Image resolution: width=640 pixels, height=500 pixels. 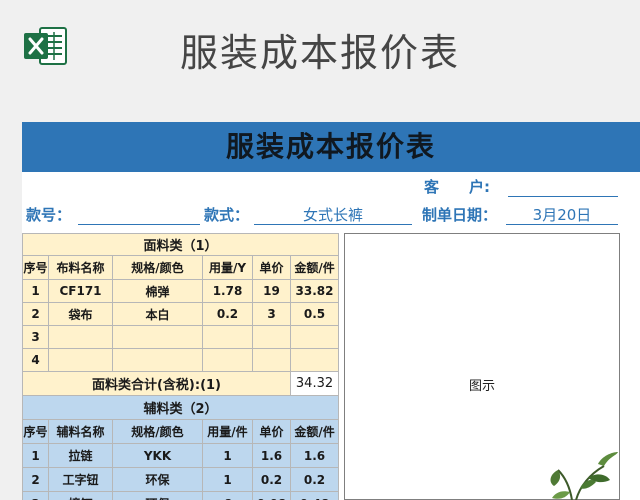 What do you see at coordinates (227, 215) in the screenshot?
I see `style-label: 款式：` at bounding box center [227, 215].